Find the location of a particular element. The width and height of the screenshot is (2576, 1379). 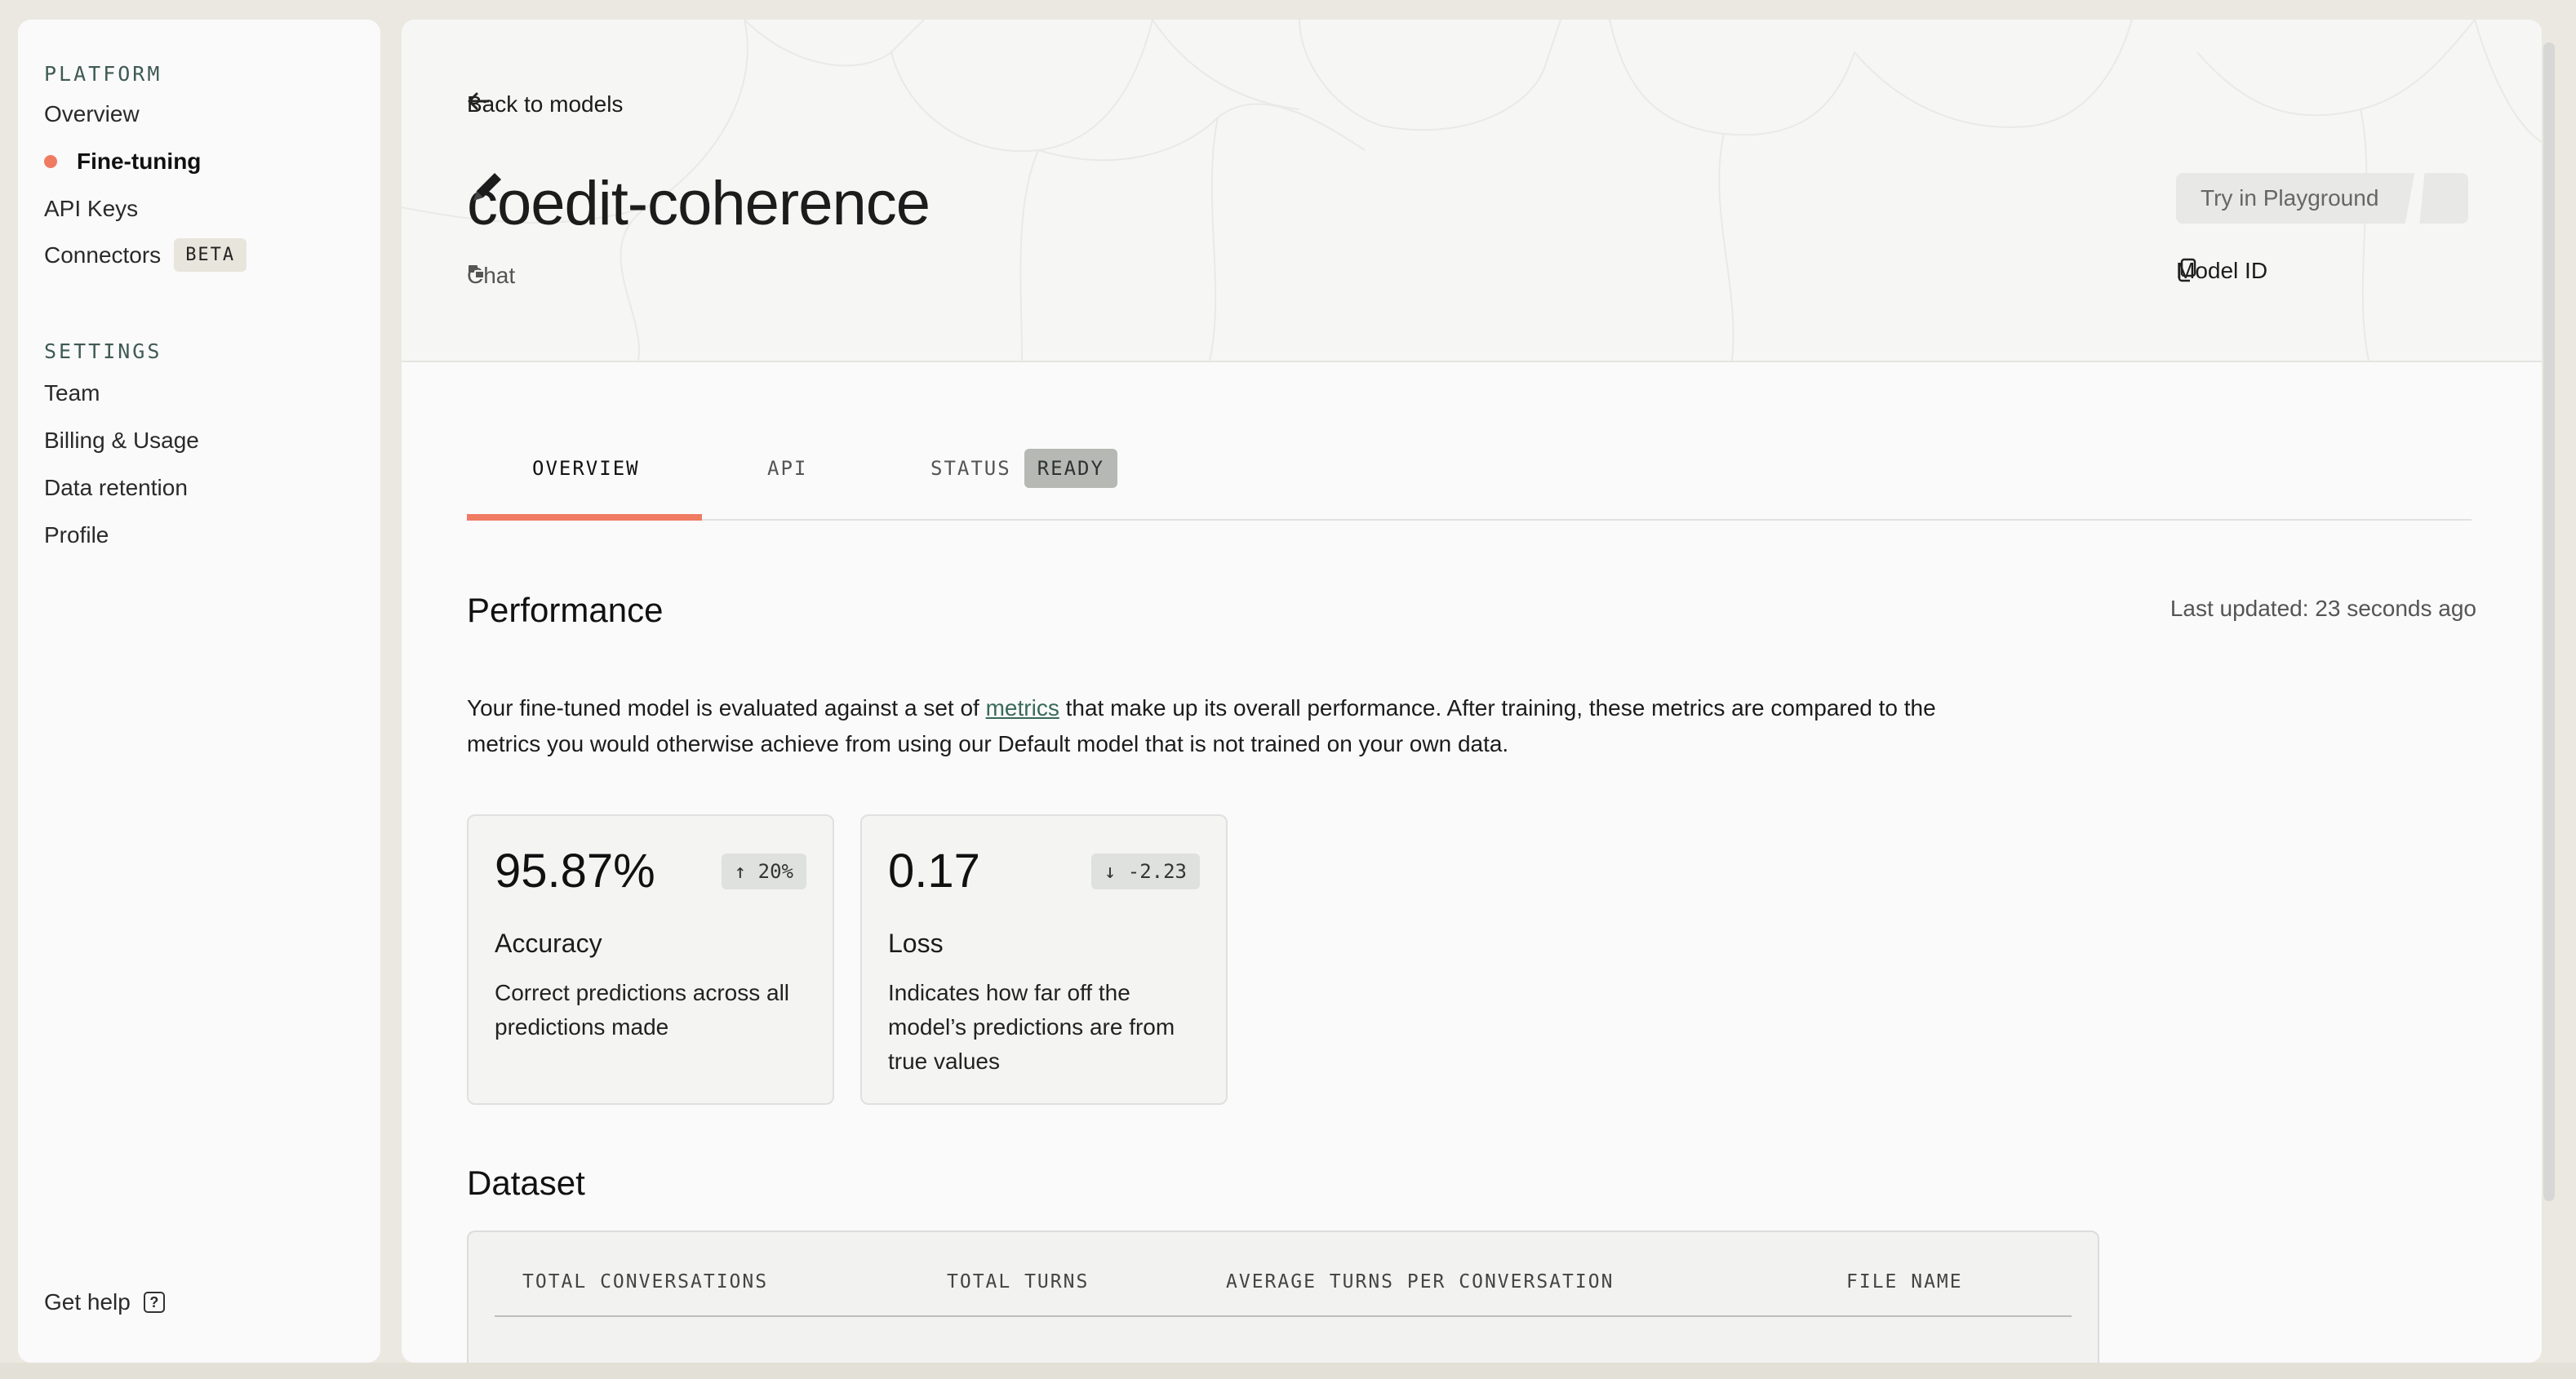

metric-label: Accuracy is located at coordinates (548, 944).